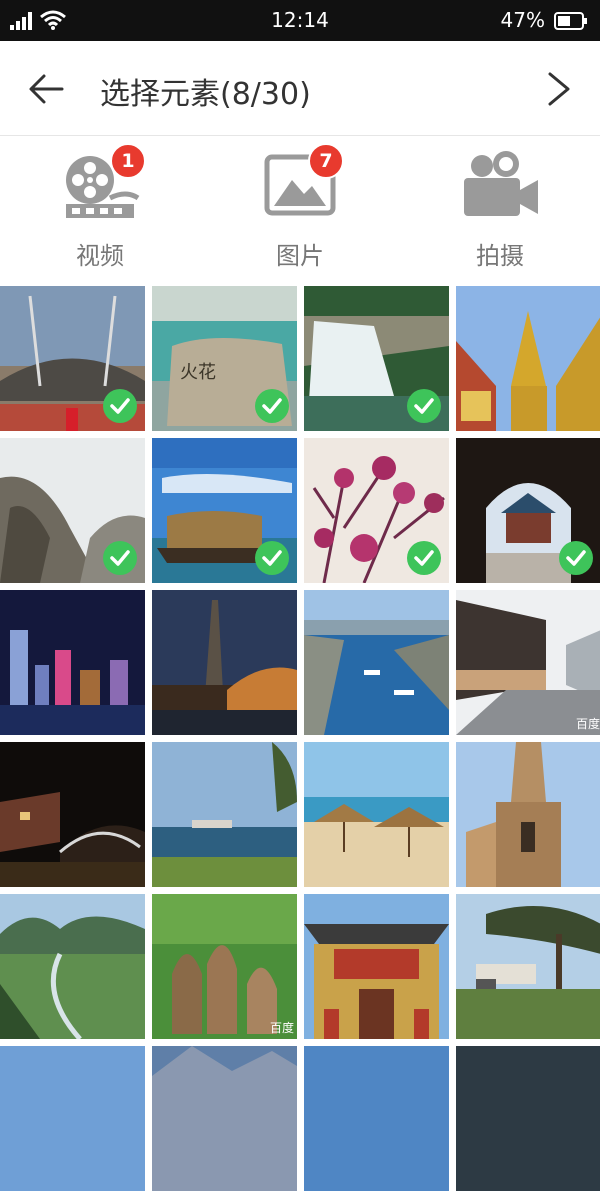 The height and width of the screenshot is (1191, 600). Describe the element at coordinates (570, 21) in the screenshot. I see `battery-icon` at that location.